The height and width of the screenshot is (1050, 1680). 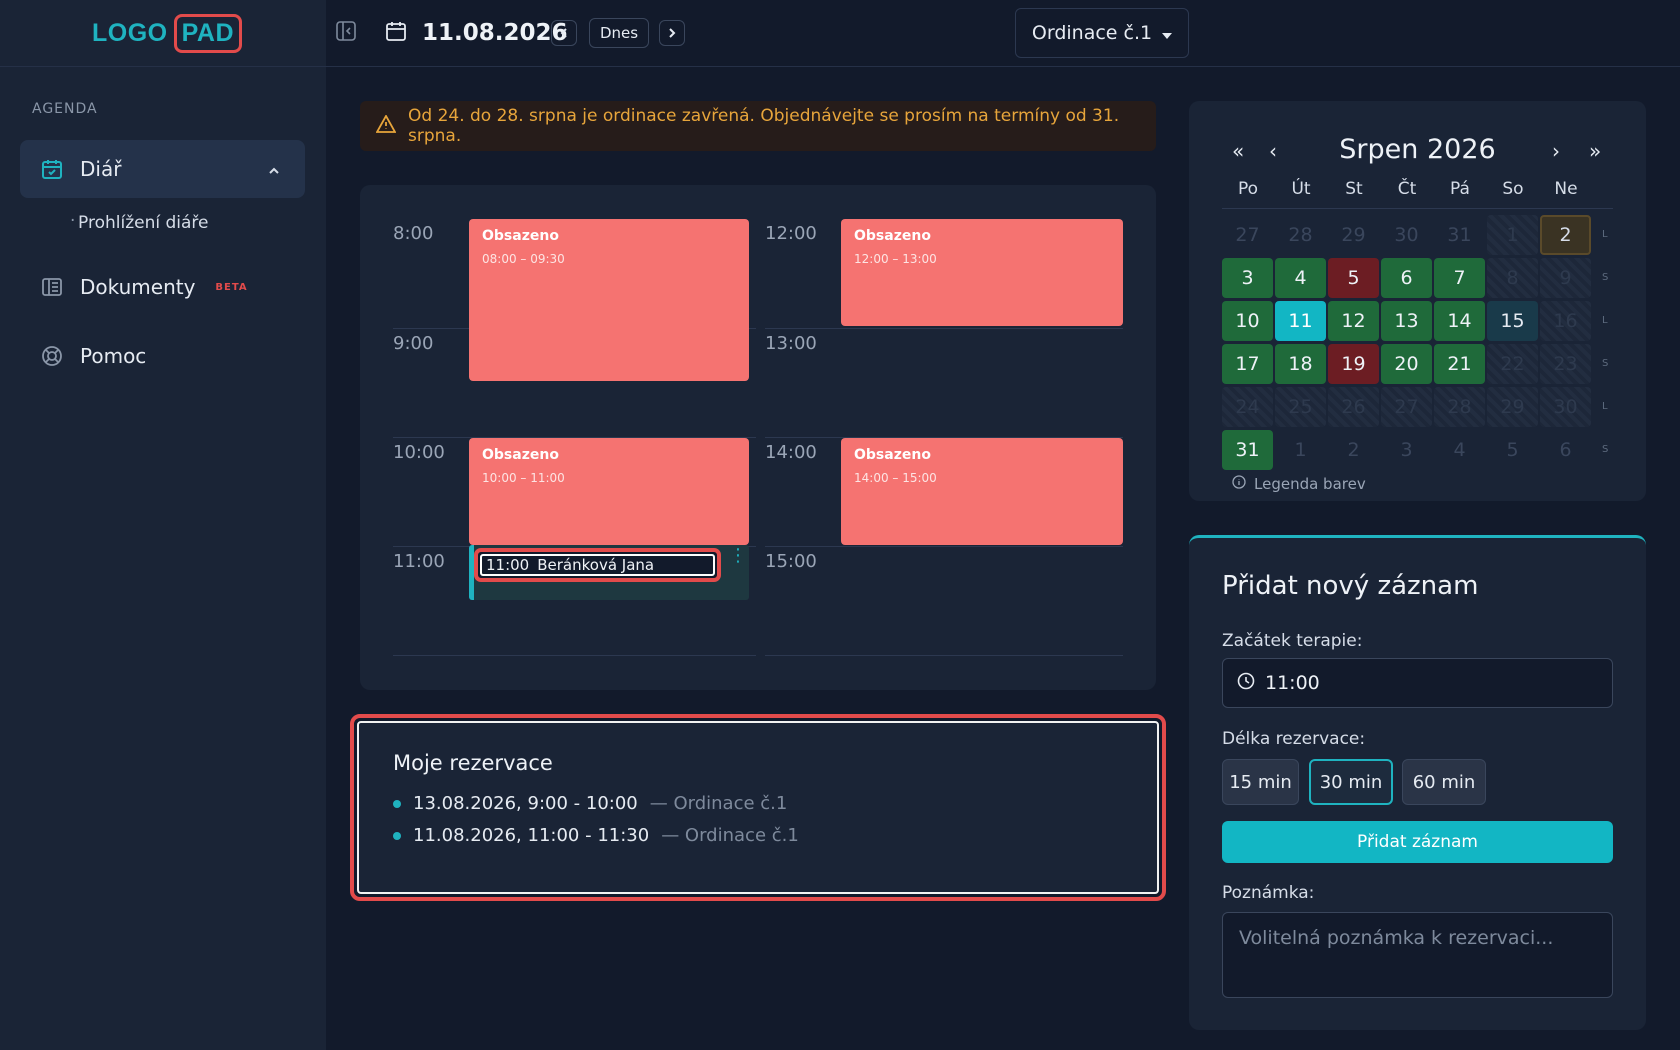 What do you see at coordinates (1247, 278) in the screenshot?
I see `calendar-day-green: 3` at bounding box center [1247, 278].